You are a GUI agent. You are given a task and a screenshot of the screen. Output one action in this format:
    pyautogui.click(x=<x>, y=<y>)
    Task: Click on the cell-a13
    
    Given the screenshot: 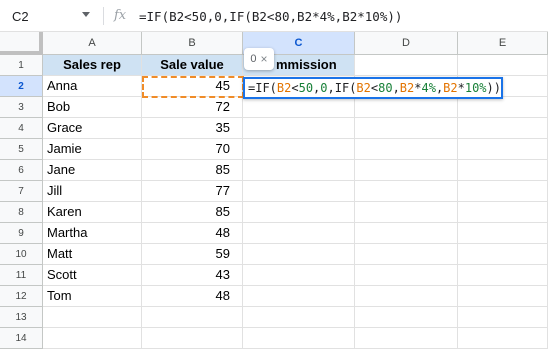 What is the action you would take?
    pyautogui.click(x=92, y=317)
    